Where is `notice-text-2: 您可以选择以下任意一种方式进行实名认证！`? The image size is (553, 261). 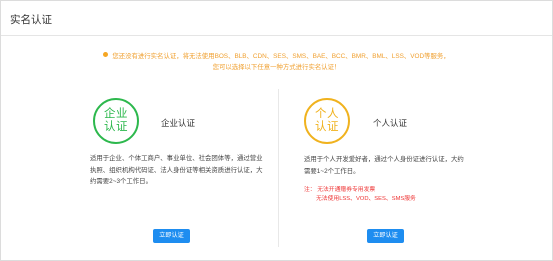
notice-text-2: 您可以选择以下任意一种方式进行实名认证！ is located at coordinates (276, 67).